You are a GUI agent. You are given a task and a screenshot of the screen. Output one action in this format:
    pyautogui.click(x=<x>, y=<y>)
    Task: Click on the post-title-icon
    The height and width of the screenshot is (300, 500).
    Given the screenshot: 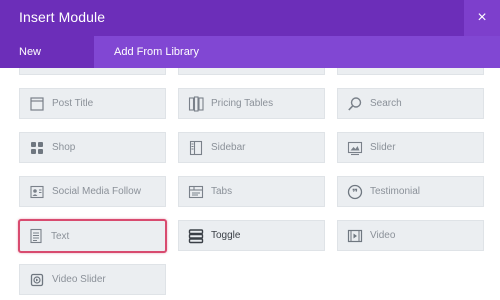 What is the action you would take?
    pyautogui.click(x=37, y=104)
    